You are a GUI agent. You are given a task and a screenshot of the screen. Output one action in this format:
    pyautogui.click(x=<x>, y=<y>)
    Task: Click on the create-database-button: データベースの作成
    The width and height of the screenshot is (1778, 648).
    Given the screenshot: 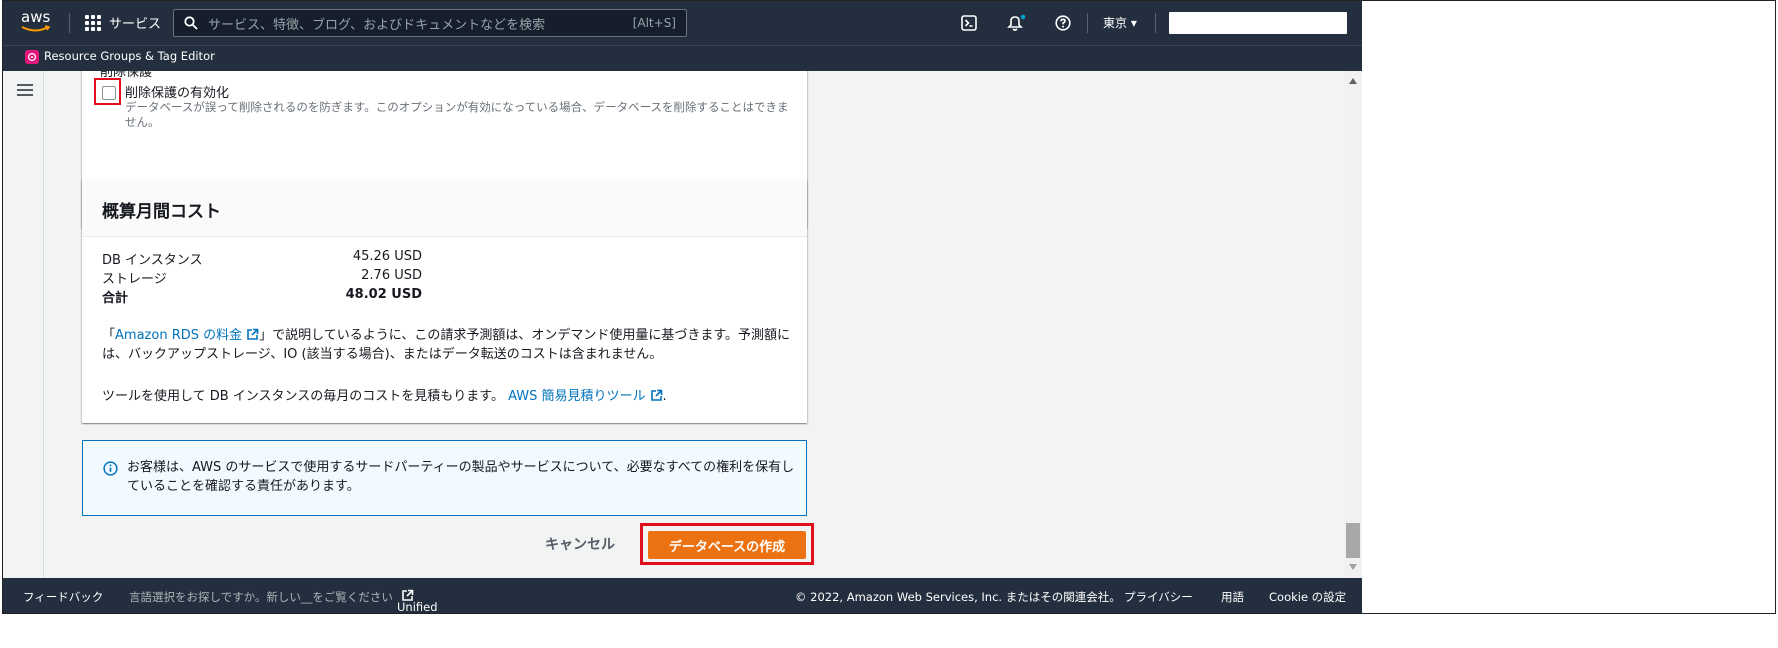 What is the action you would take?
    pyautogui.click(x=727, y=545)
    